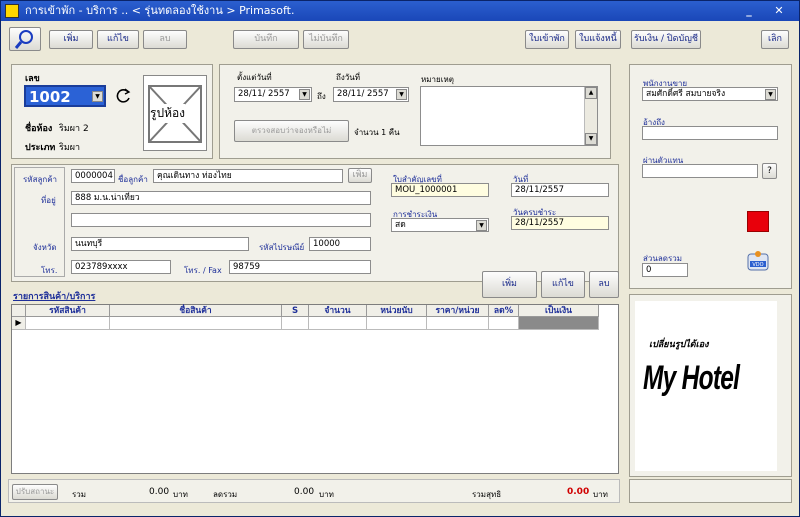 This screenshot has width=800, height=517. What do you see at coordinates (665, 270) in the screenshot?
I see `total-discount-field: 0` at bounding box center [665, 270].